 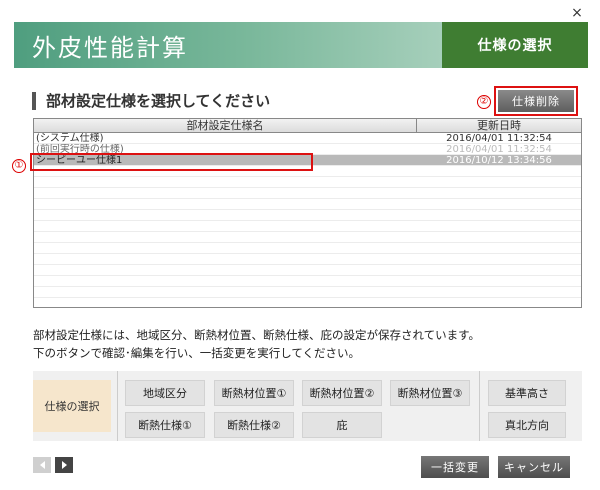 What do you see at coordinates (257, 335) in the screenshot?
I see `description-line-1: 部材設定仕様には、地域区分、断熱材位置、断熱仕様、庇の設定が保存されています。` at bounding box center [257, 335].